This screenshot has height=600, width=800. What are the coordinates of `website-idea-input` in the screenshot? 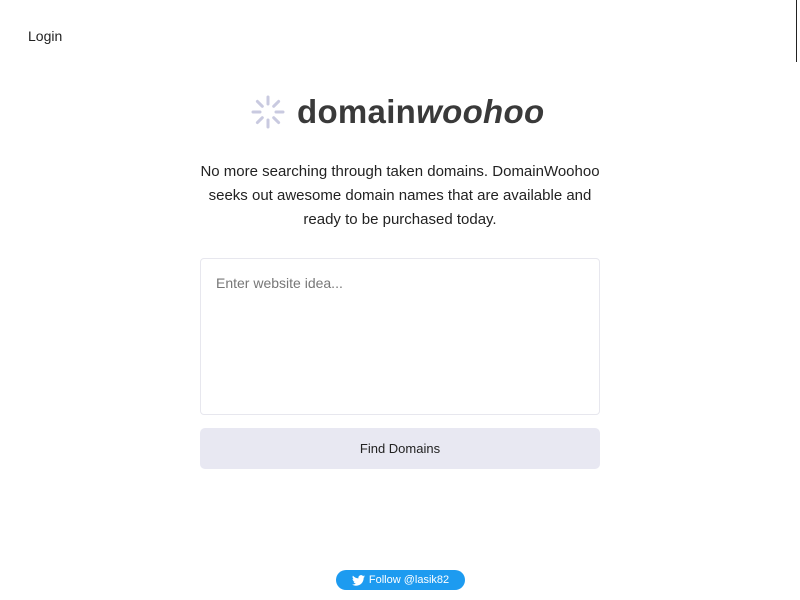 It's located at (400, 336).